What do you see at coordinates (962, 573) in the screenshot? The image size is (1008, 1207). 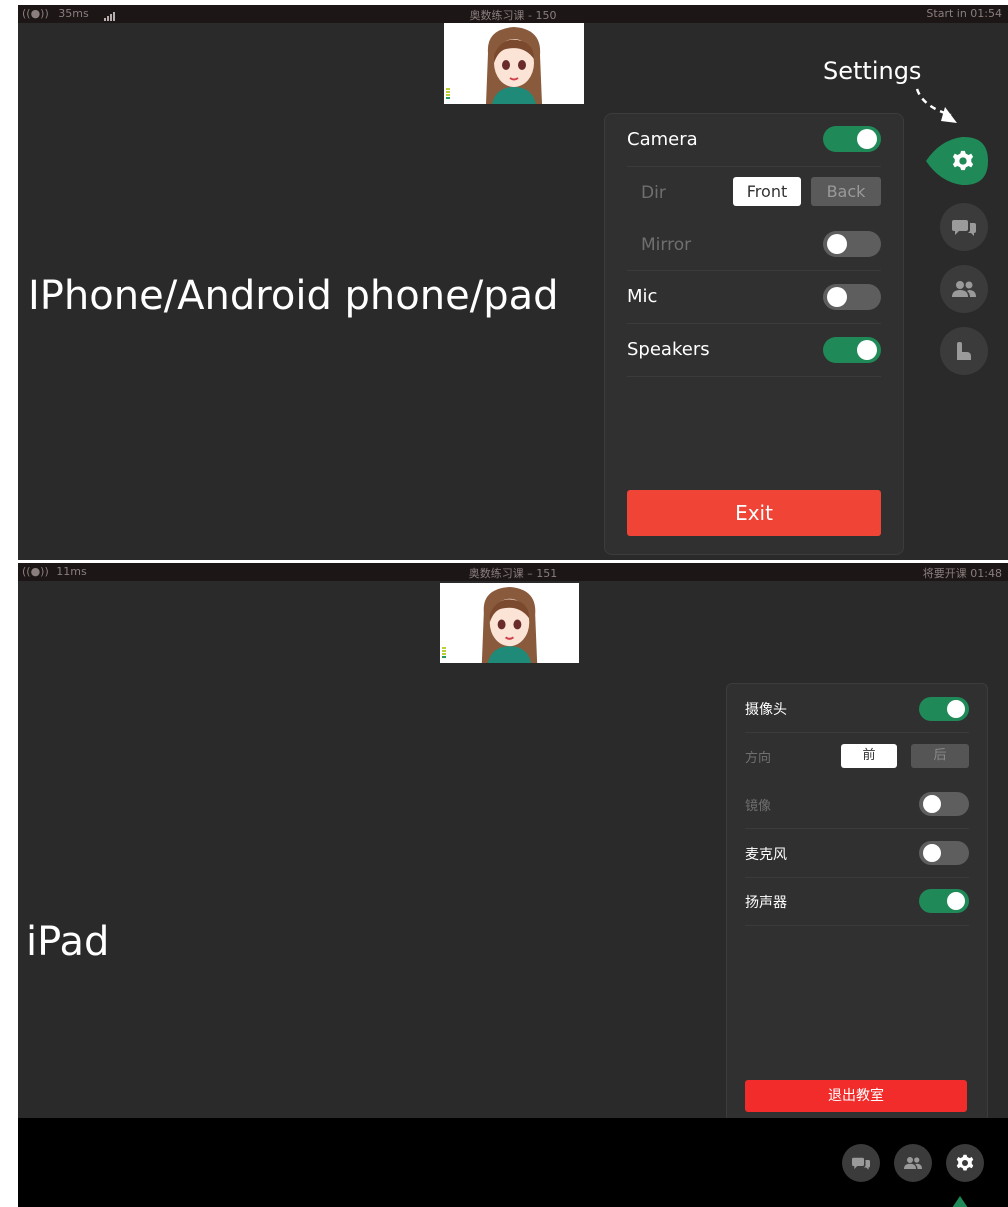 I see `countdown-text: 将要开课 01:48` at bounding box center [962, 573].